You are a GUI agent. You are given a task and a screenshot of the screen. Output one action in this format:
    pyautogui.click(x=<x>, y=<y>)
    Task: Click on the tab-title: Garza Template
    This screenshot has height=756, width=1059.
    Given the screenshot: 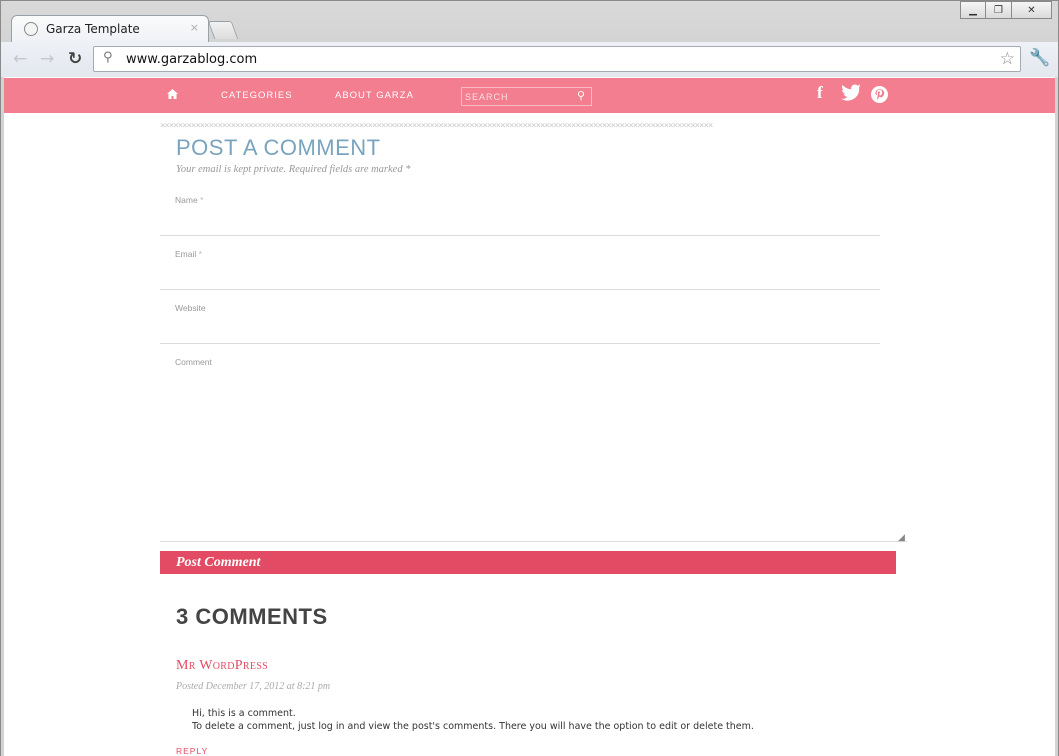 What is the action you would take?
    pyautogui.click(x=93, y=29)
    